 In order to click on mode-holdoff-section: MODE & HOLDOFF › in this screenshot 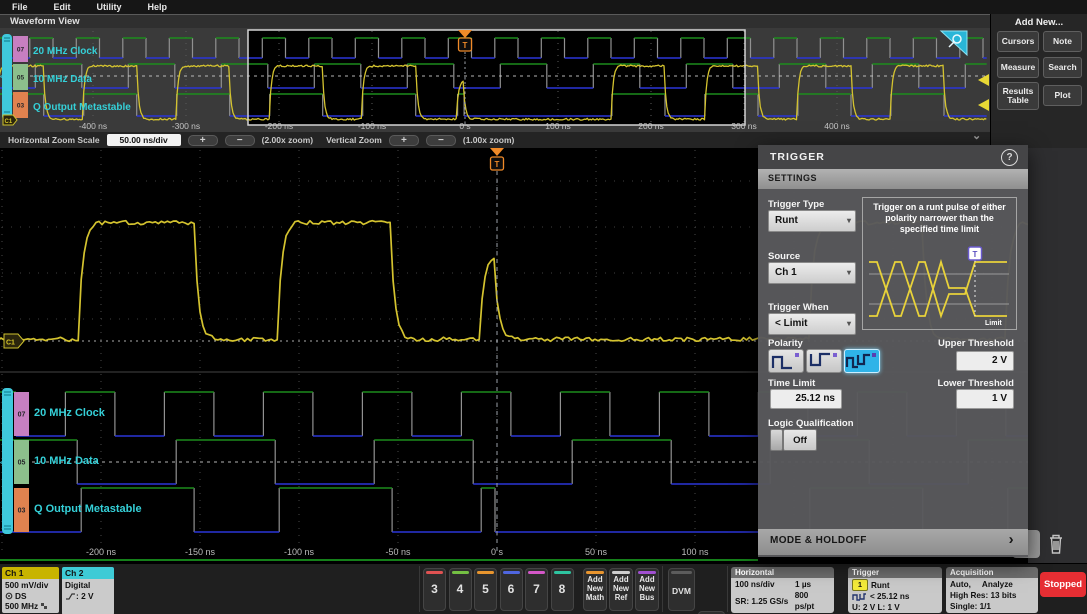, I will do `click(893, 542)`.